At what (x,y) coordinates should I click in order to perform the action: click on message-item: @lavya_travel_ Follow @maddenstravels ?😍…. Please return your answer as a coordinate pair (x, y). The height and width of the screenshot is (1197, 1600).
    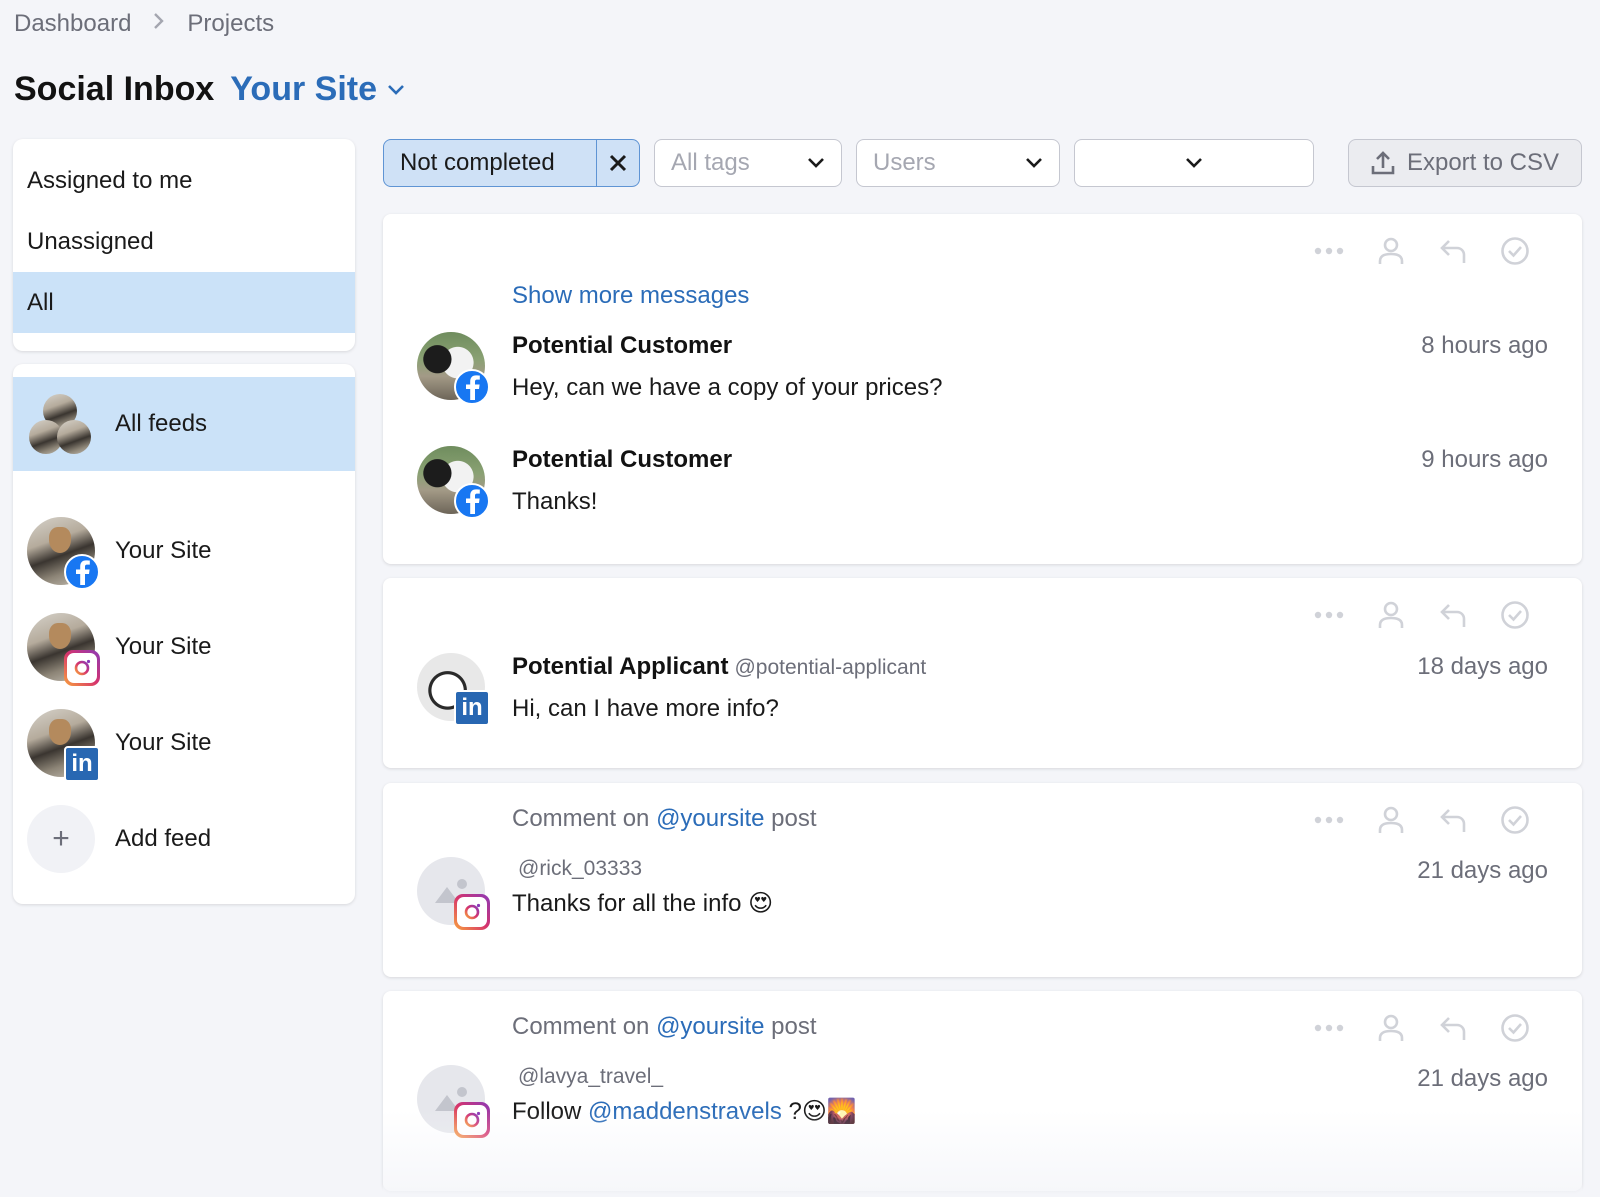
    Looking at the image, I should click on (982, 1101).